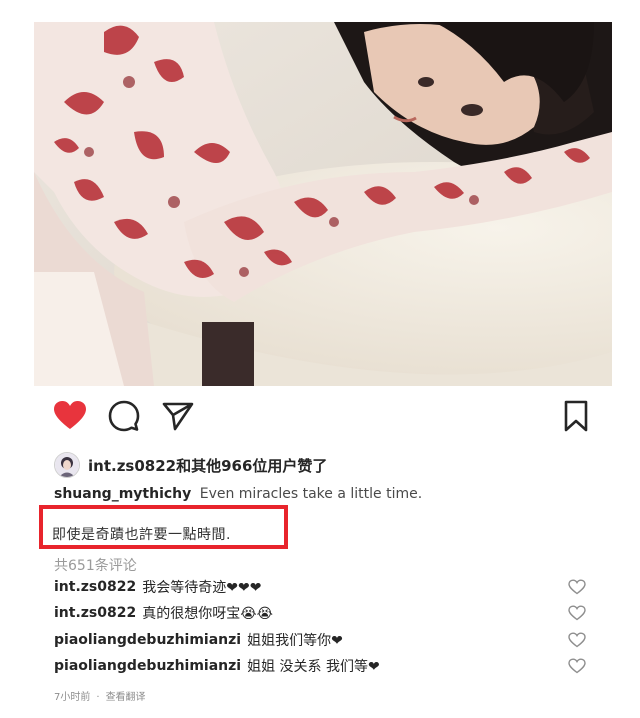  Describe the element at coordinates (126, 697) in the screenshot. I see `see-translation-link: 查看翻译` at that location.